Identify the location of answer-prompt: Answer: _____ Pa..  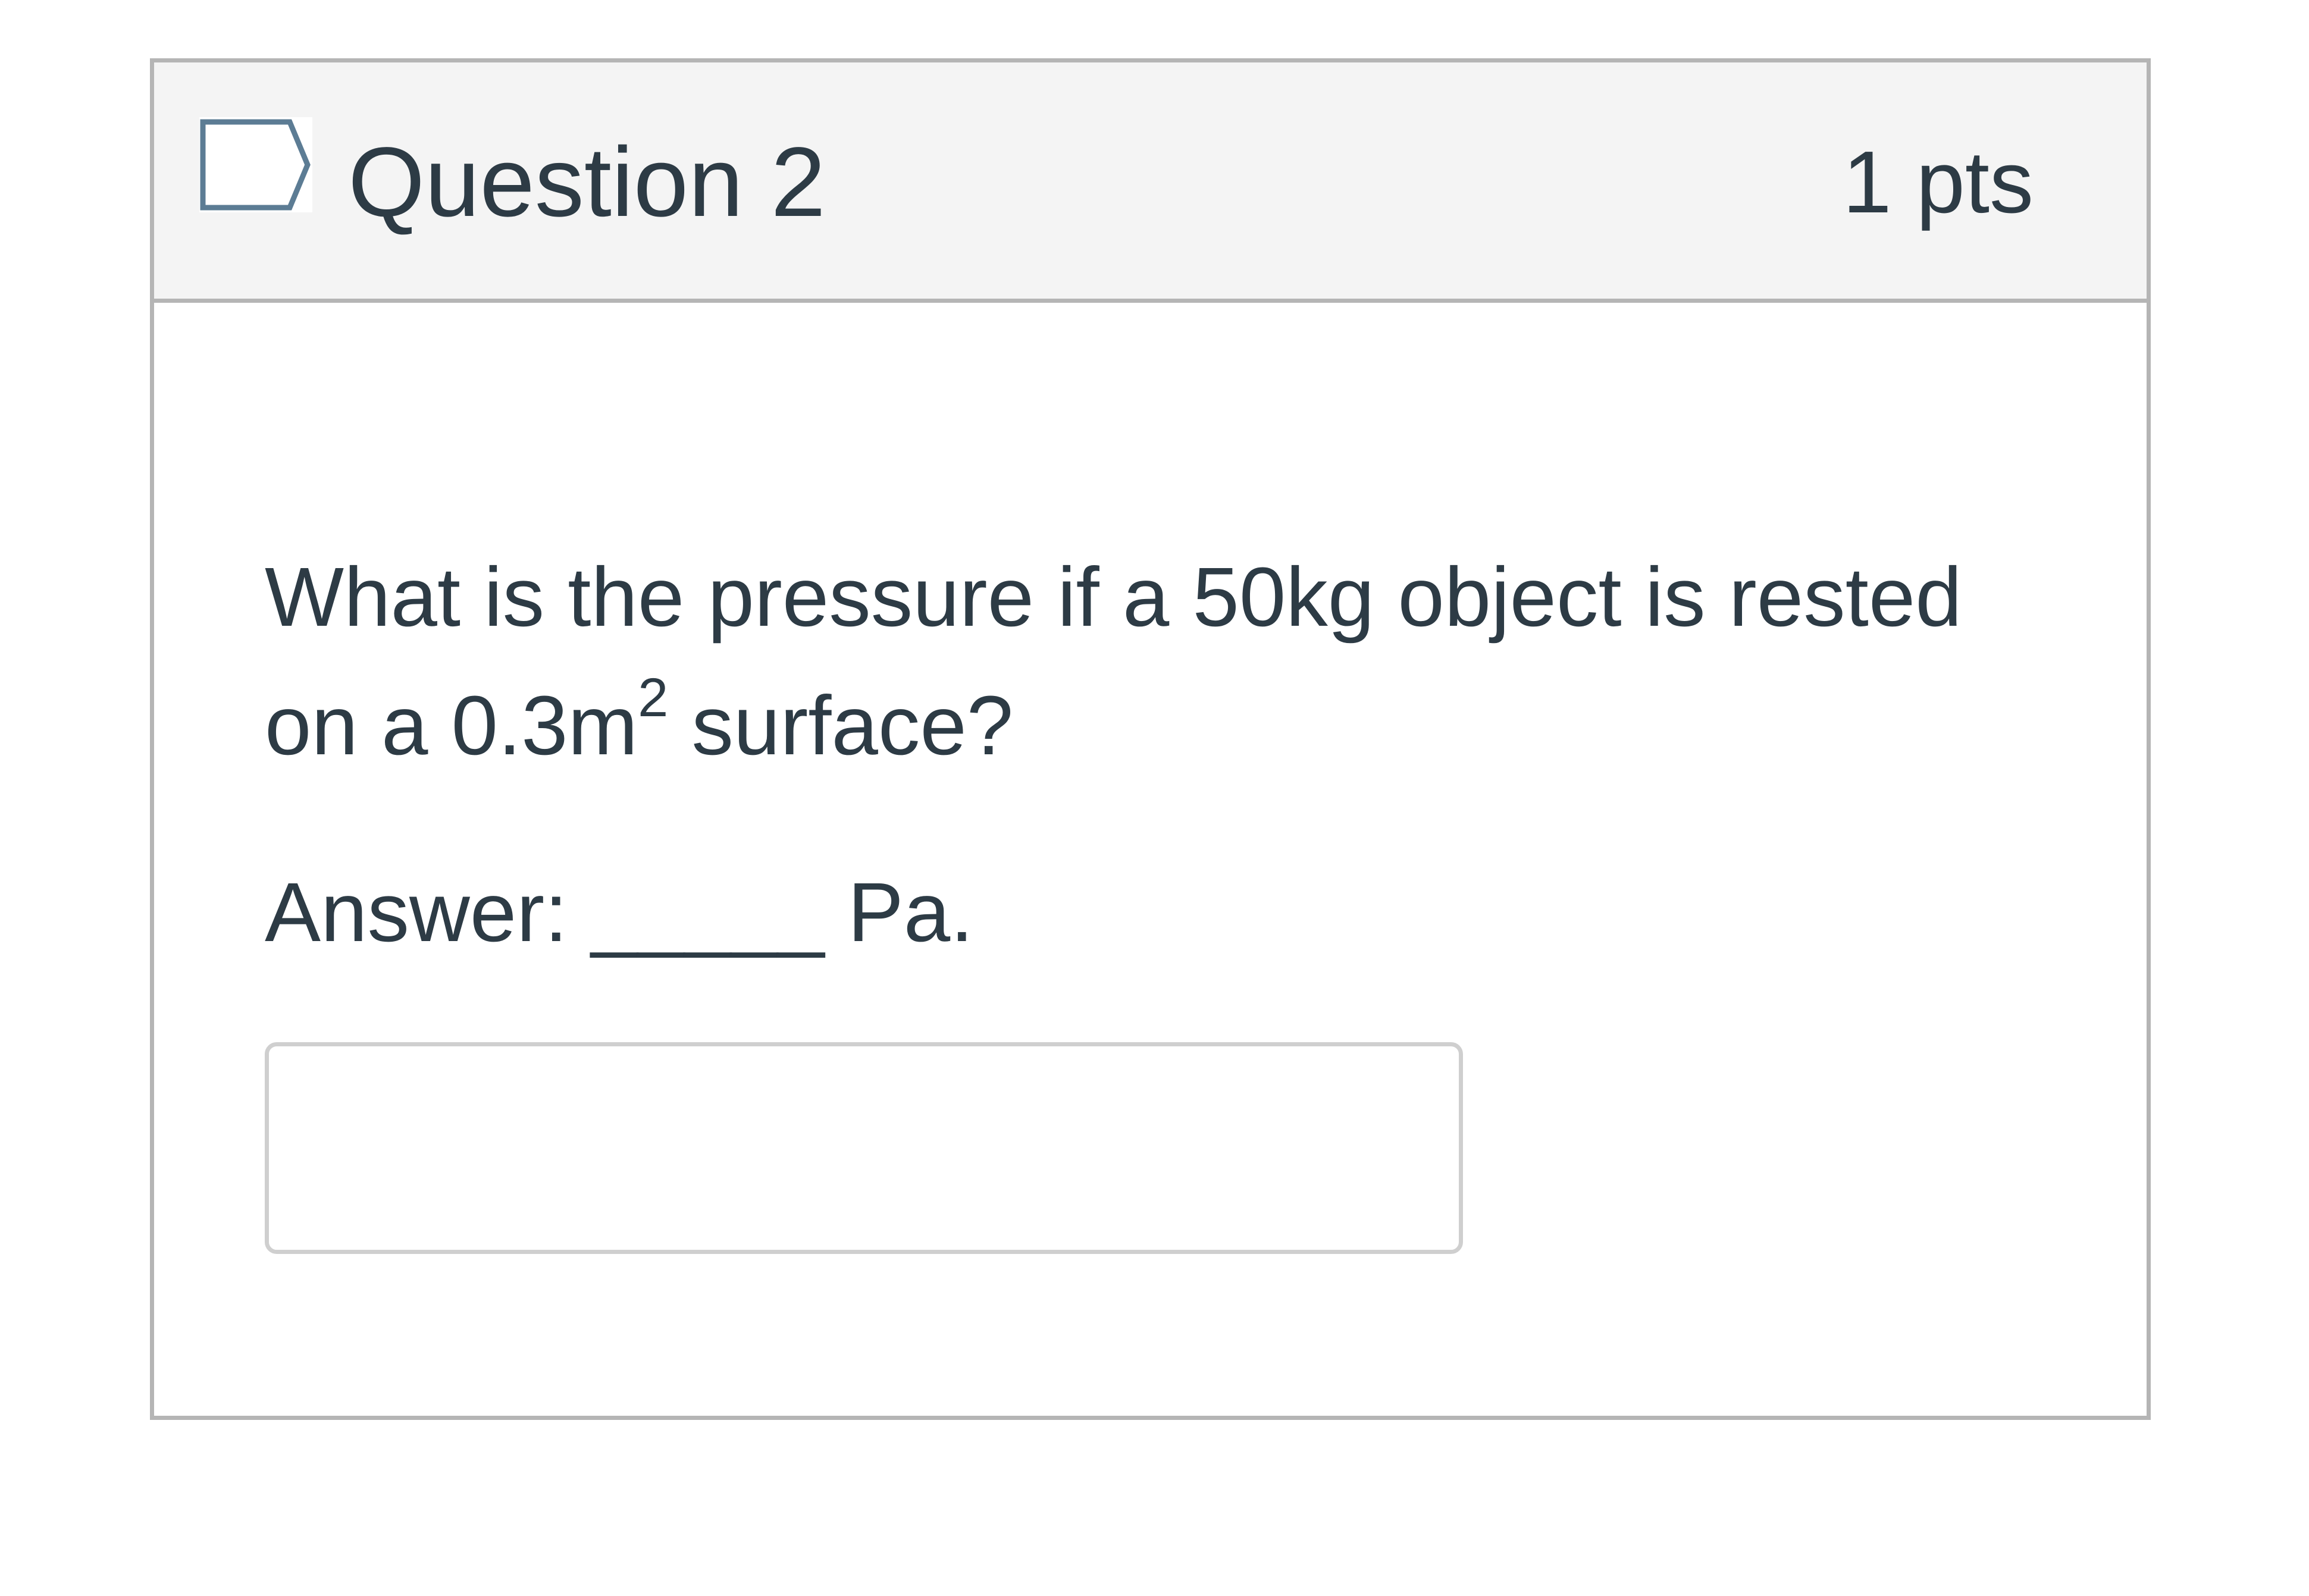
(619, 912).